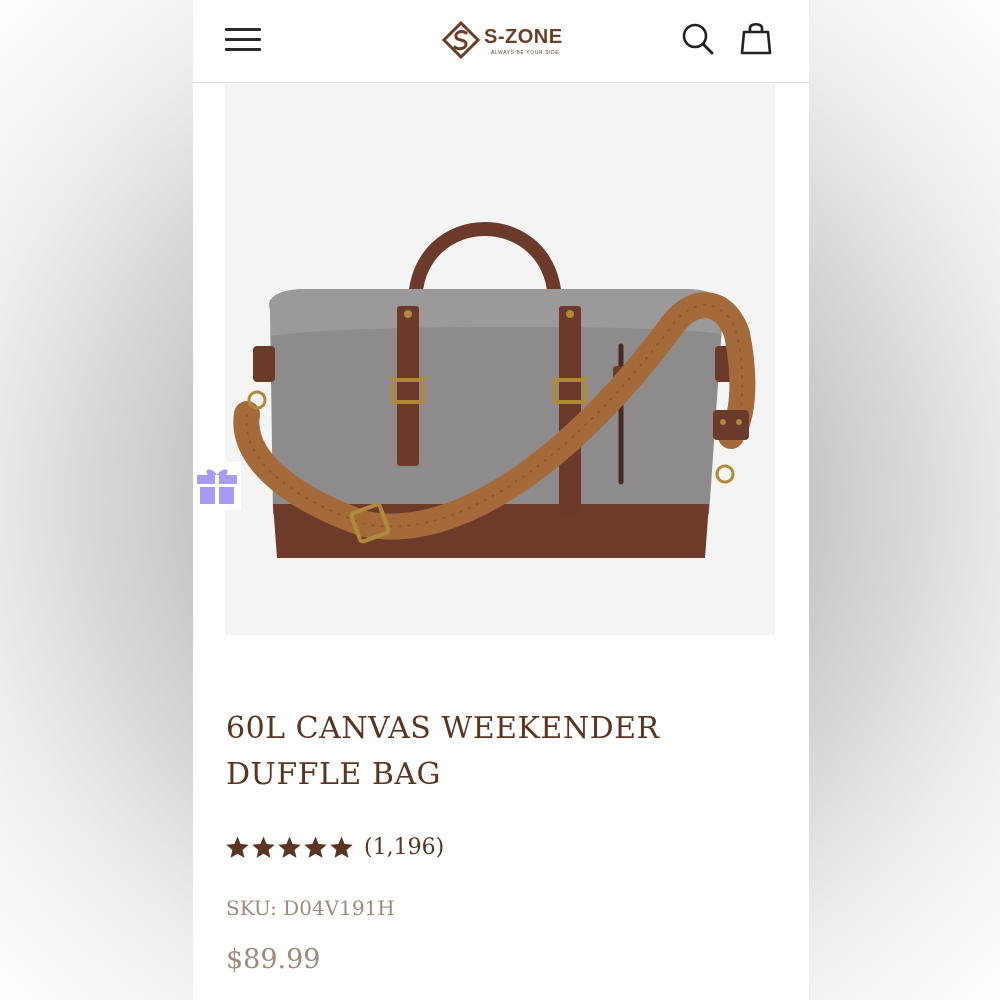 Image resolution: width=1000 pixels, height=1000 pixels. I want to click on product-title-line: 60L CANVAS WEEKENDER, so click(443, 728).